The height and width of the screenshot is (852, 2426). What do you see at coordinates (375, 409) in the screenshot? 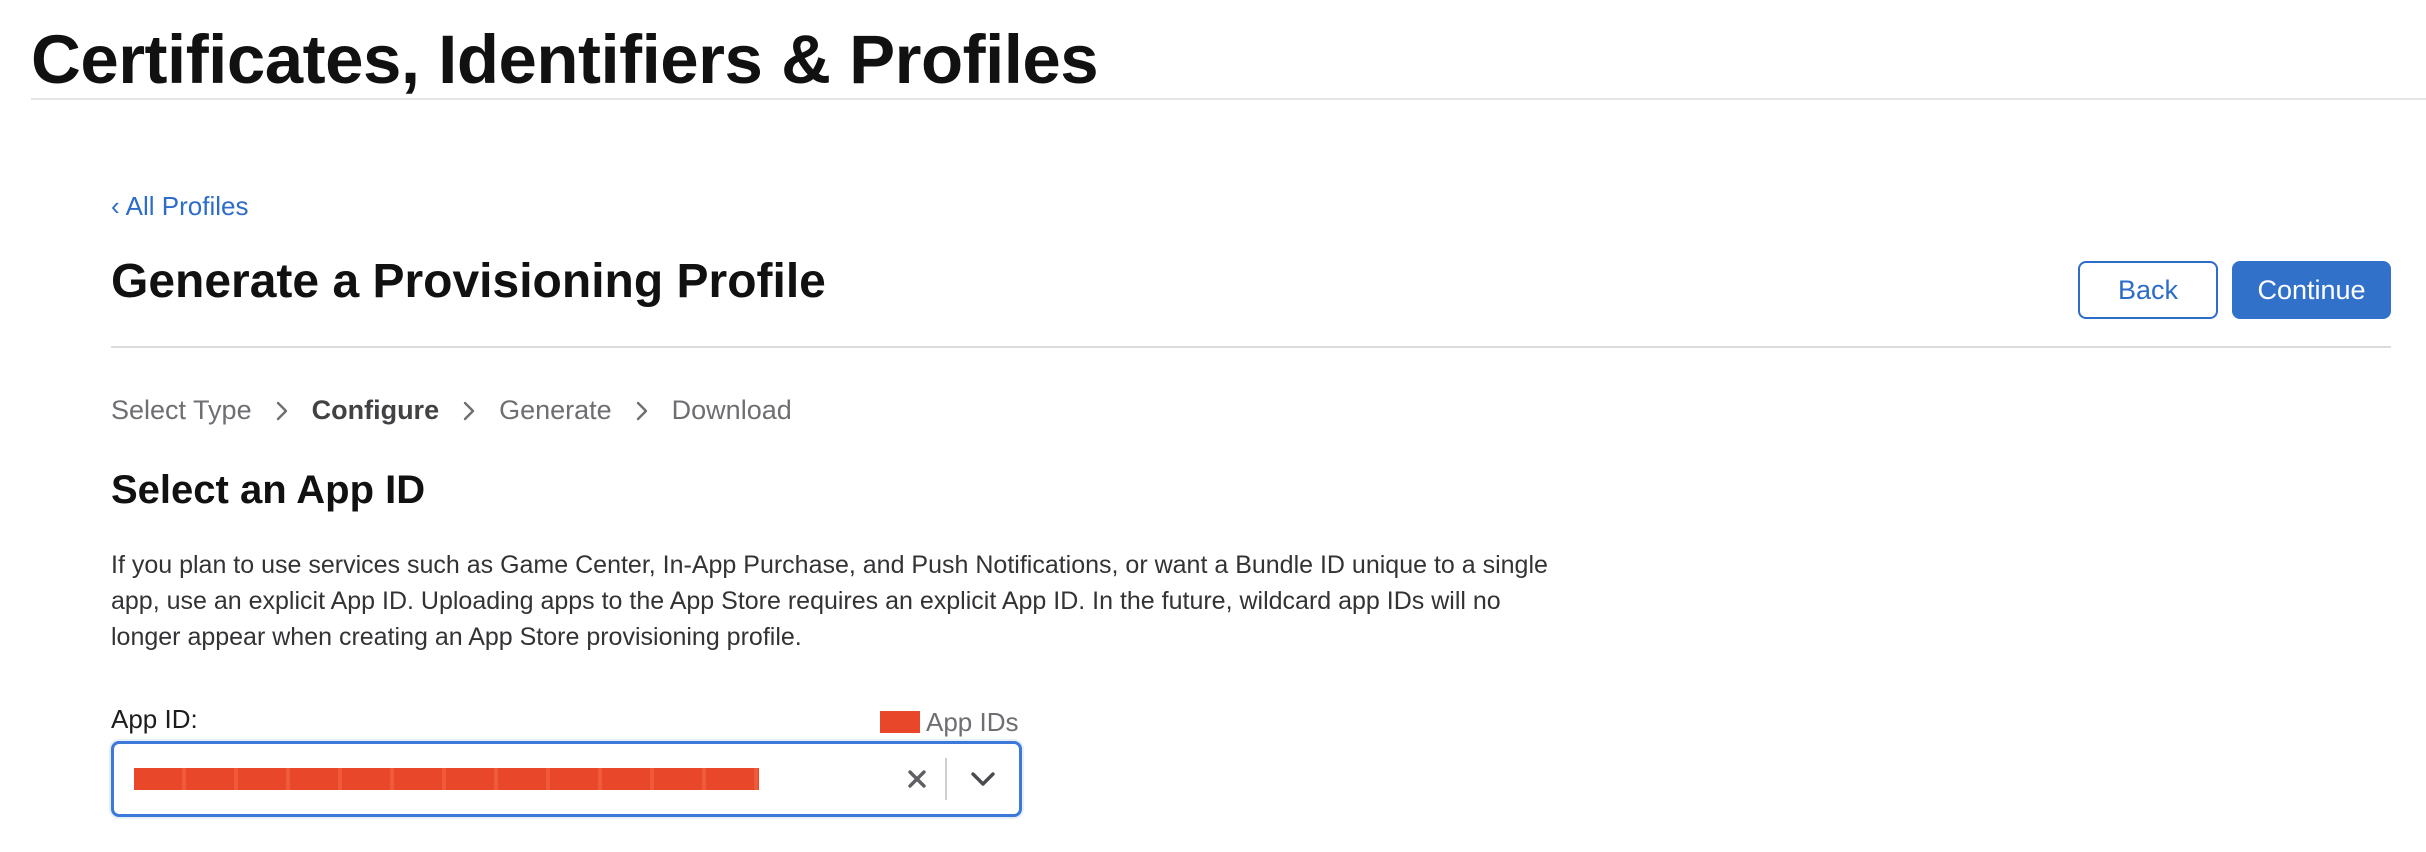
I see `step-configure: Configure` at bounding box center [375, 409].